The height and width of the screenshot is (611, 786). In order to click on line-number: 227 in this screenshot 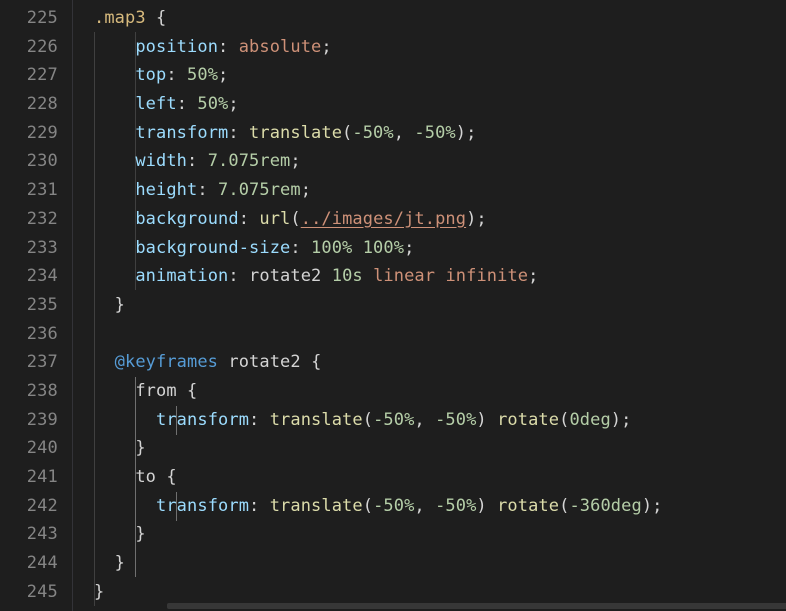, I will do `click(42, 75)`.